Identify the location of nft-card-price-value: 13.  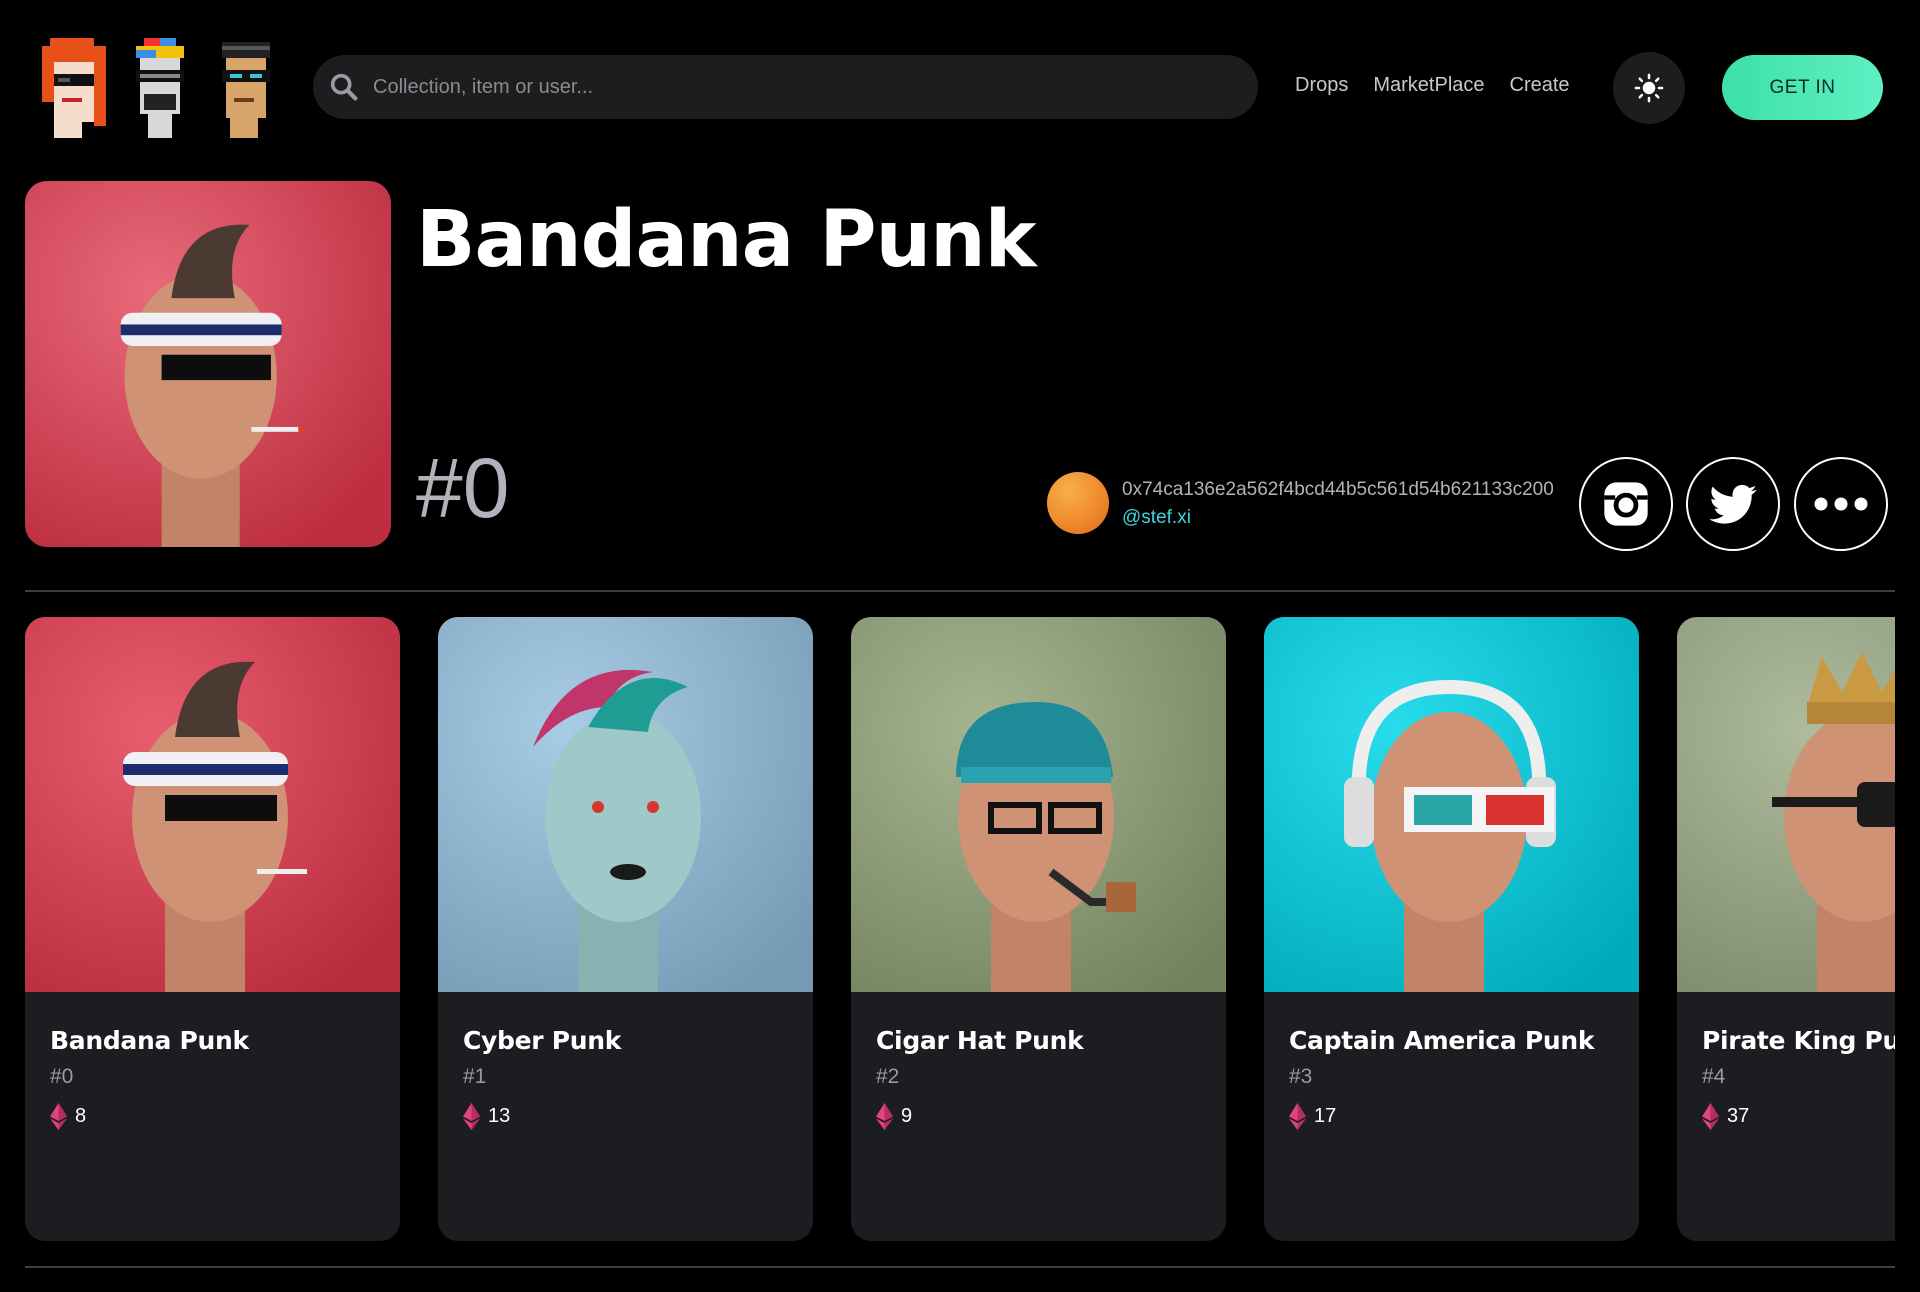
(499, 1116).